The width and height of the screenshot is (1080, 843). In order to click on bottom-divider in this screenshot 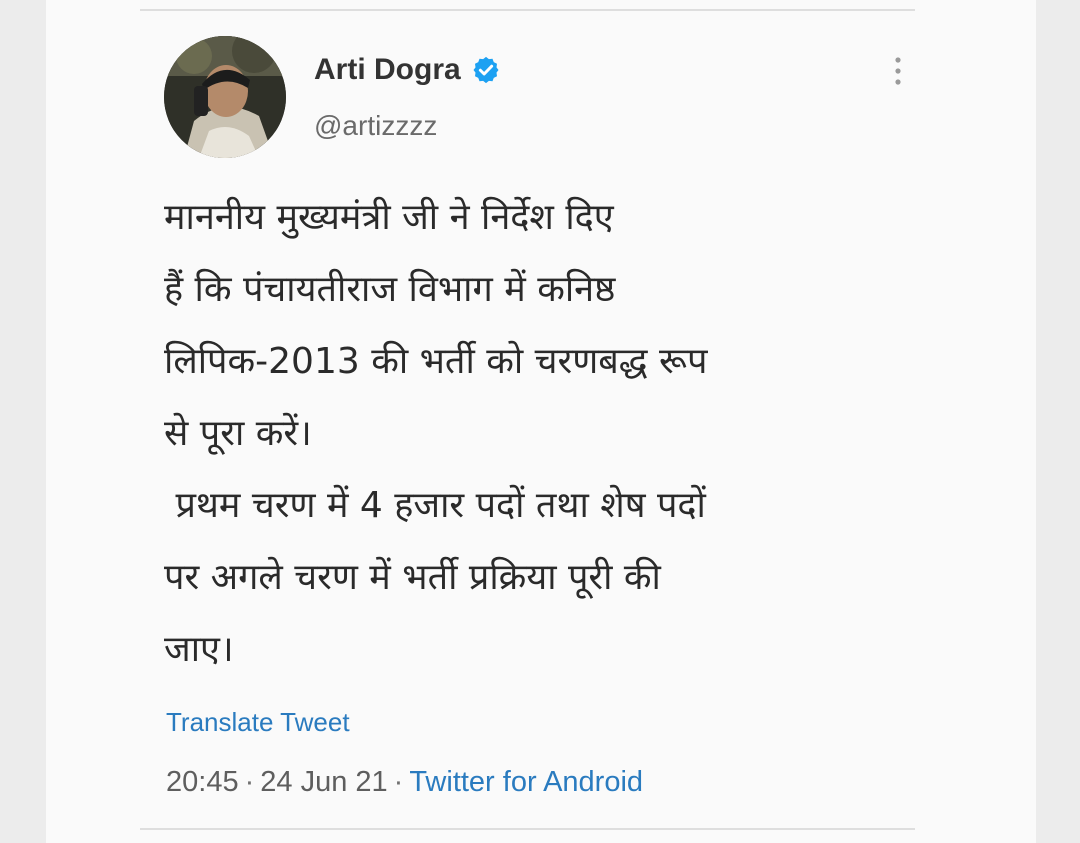, I will do `click(527, 829)`.